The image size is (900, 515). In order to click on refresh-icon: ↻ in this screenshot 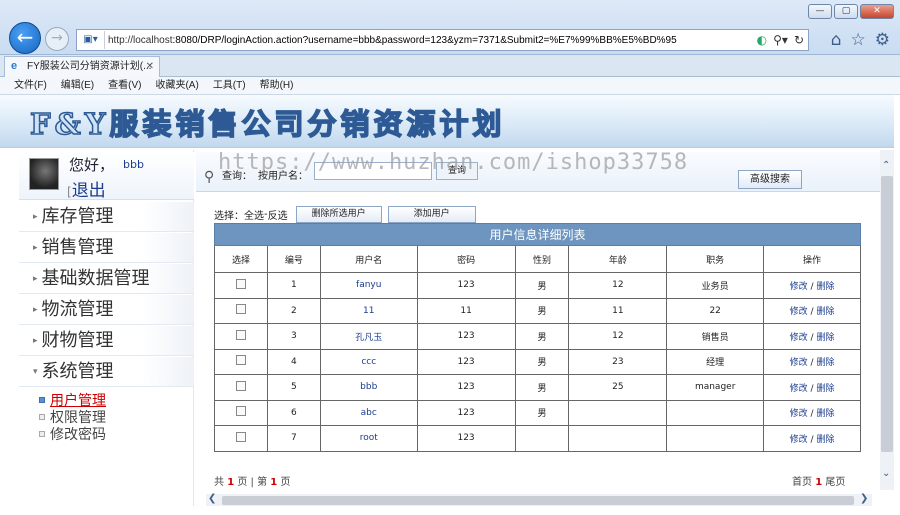, I will do `click(799, 40)`.